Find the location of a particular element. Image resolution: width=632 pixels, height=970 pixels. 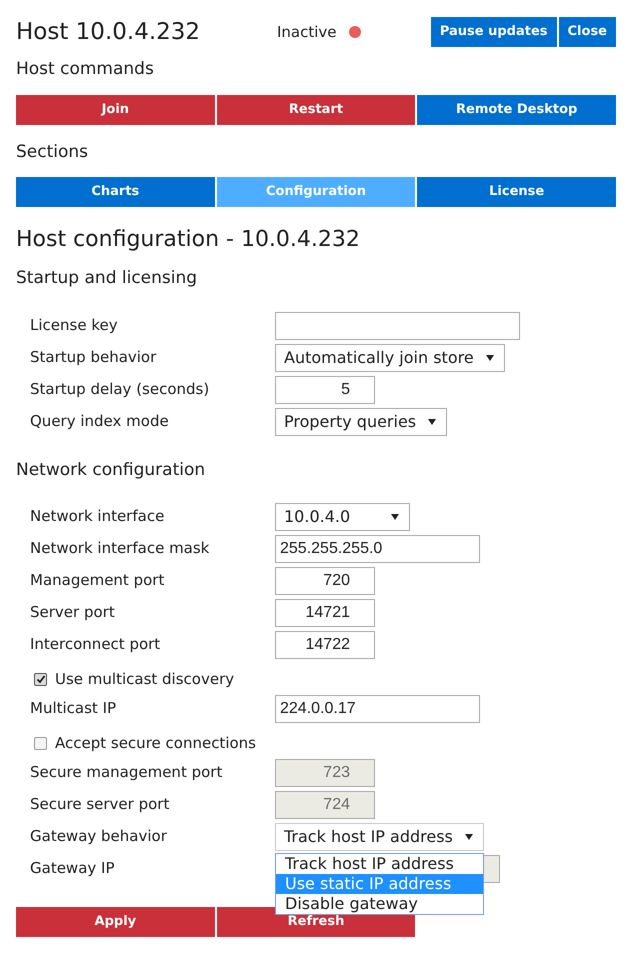

field-label: Startup delay (seconds) is located at coordinates (120, 389).